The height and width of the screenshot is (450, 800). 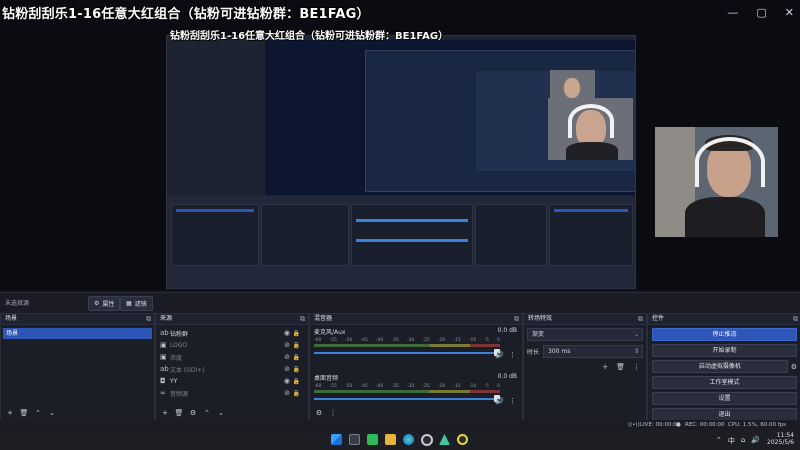 What do you see at coordinates (755, 441) in the screenshot?
I see `volume-icon: 🔊` at bounding box center [755, 441].